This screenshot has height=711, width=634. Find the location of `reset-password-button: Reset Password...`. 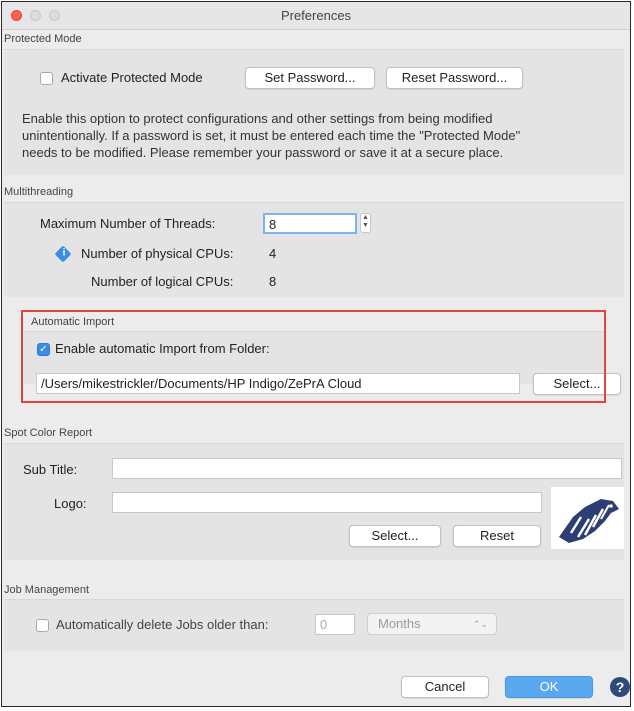

reset-password-button: Reset Password... is located at coordinates (454, 78).